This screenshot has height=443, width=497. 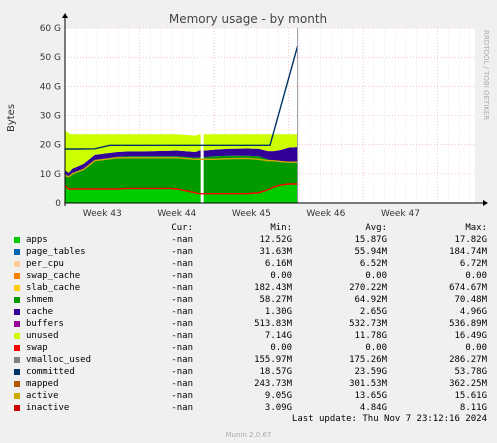 I want to click on legend-min: 12.52G, so click(x=275, y=240).